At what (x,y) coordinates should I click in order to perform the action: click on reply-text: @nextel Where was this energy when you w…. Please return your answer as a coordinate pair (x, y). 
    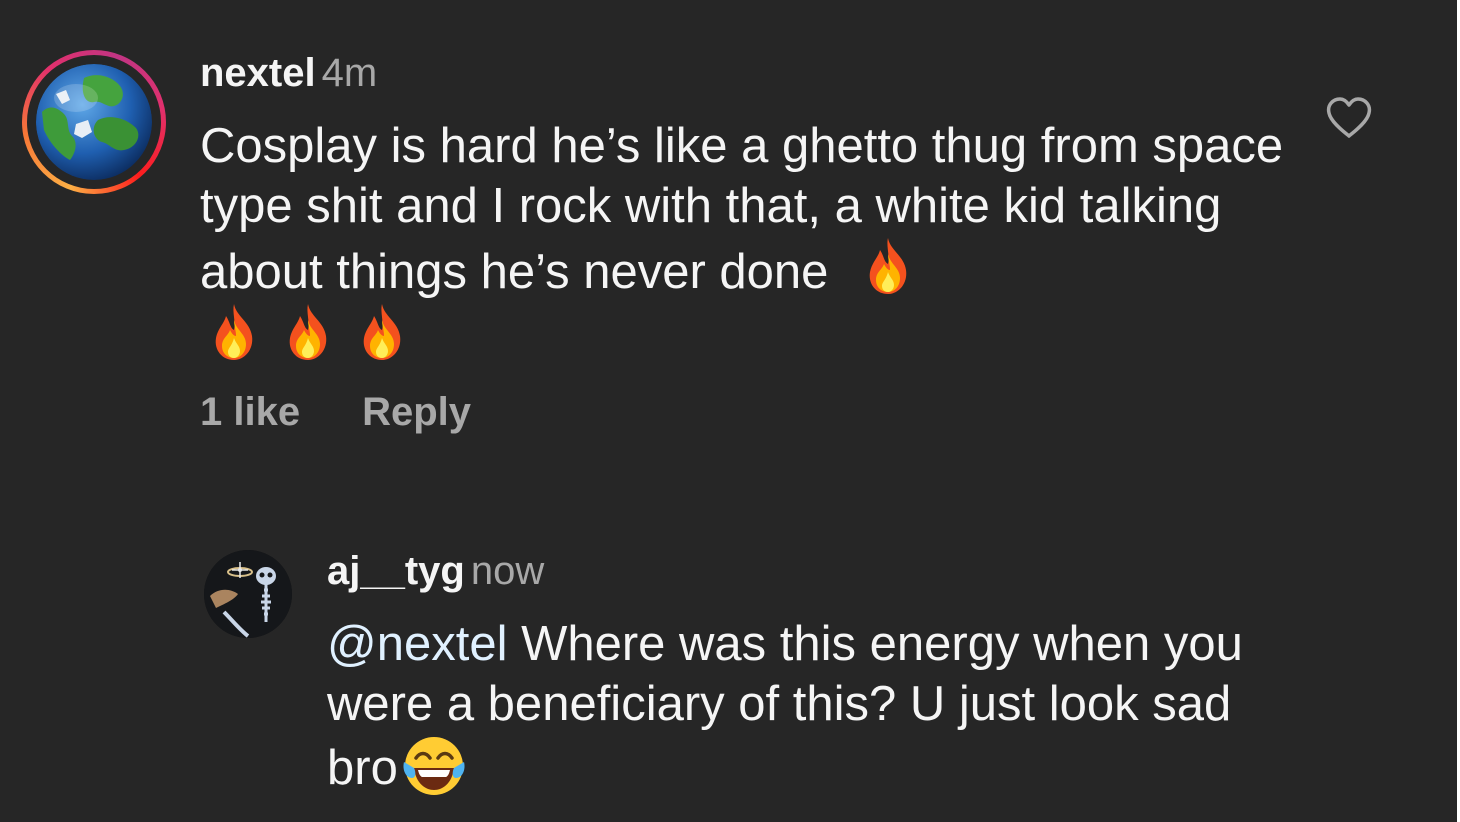
    Looking at the image, I should click on (807, 706).